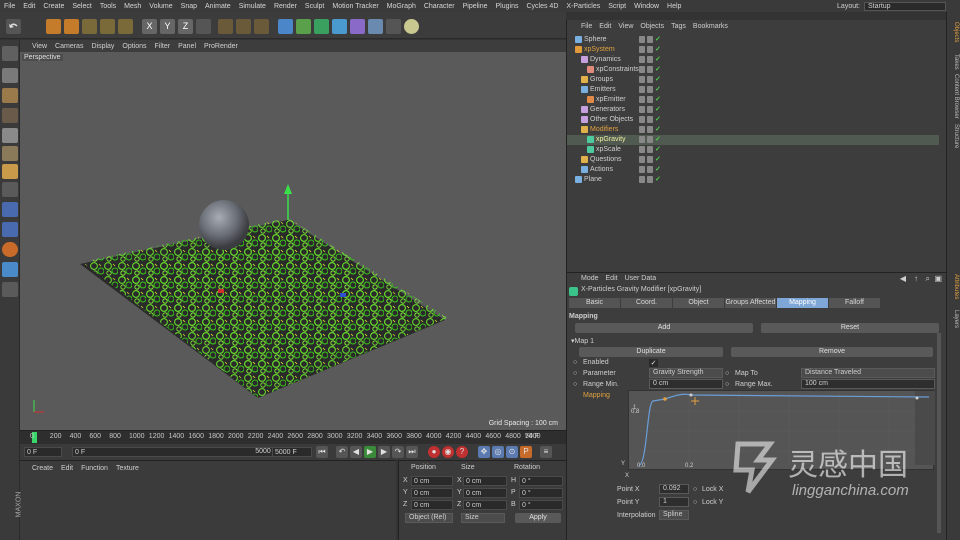 Image resolution: width=960 pixels, height=540 pixels. What do you see at coordinates (218, 6) in the screenshot?
I see `menu-item-animate: Animate` at bounding box center [218, 6].